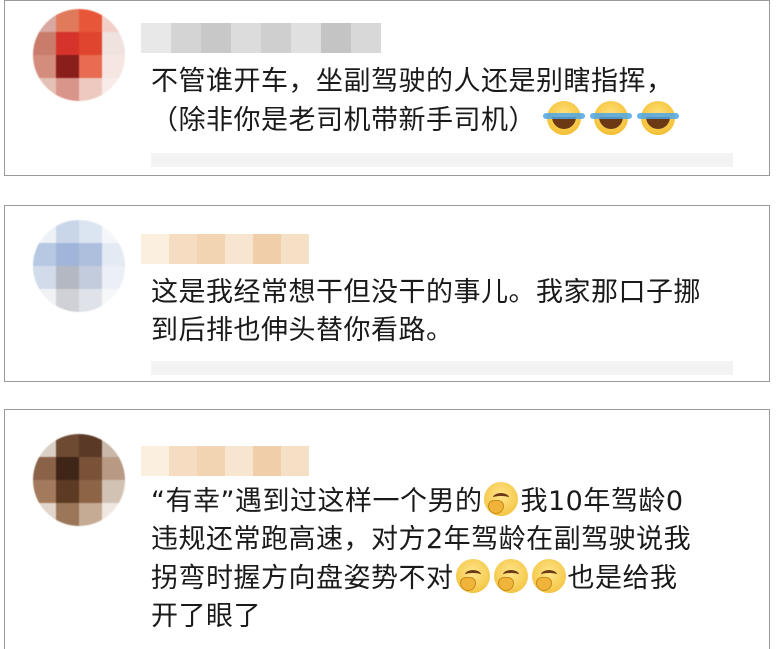  Describe the element at coordinates (445, 120) in the screenshot. I see `comment-line: （除非你是老司机带新手司机）` at that location.